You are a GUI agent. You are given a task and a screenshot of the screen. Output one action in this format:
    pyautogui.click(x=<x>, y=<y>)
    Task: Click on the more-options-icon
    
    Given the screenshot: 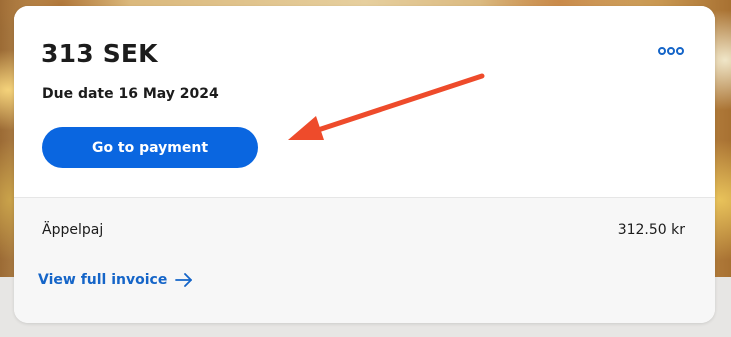 What is the action you would take?
    pyautogui.click(x=671, y=48)
    